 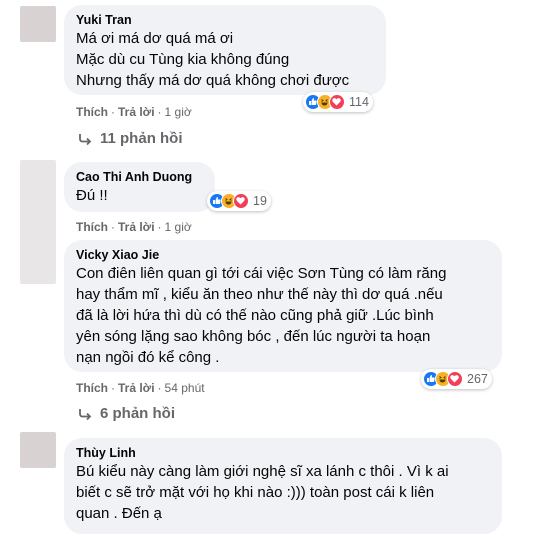 I want to click on reaction-summary: 114, so click(x=338, y=102).